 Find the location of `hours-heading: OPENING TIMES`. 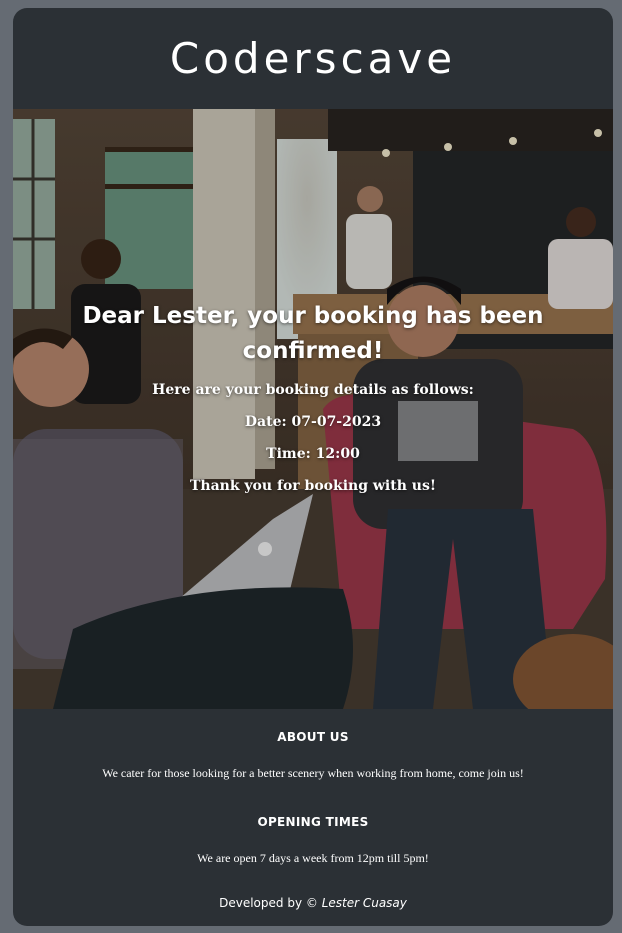

hours-heading: OPENING TIMES is located at coordinates (313, 822).